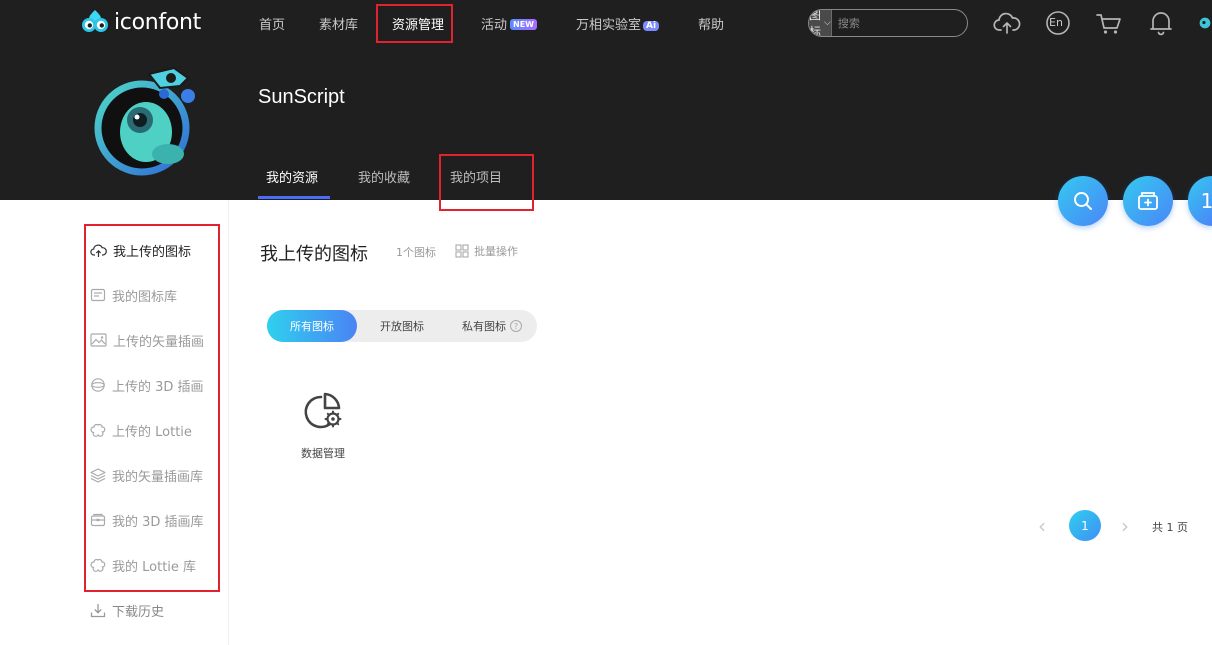  Describe the element at coordinates (323, 453) in the screenshot. I see `icon-card-name: 数据管理` at that location.